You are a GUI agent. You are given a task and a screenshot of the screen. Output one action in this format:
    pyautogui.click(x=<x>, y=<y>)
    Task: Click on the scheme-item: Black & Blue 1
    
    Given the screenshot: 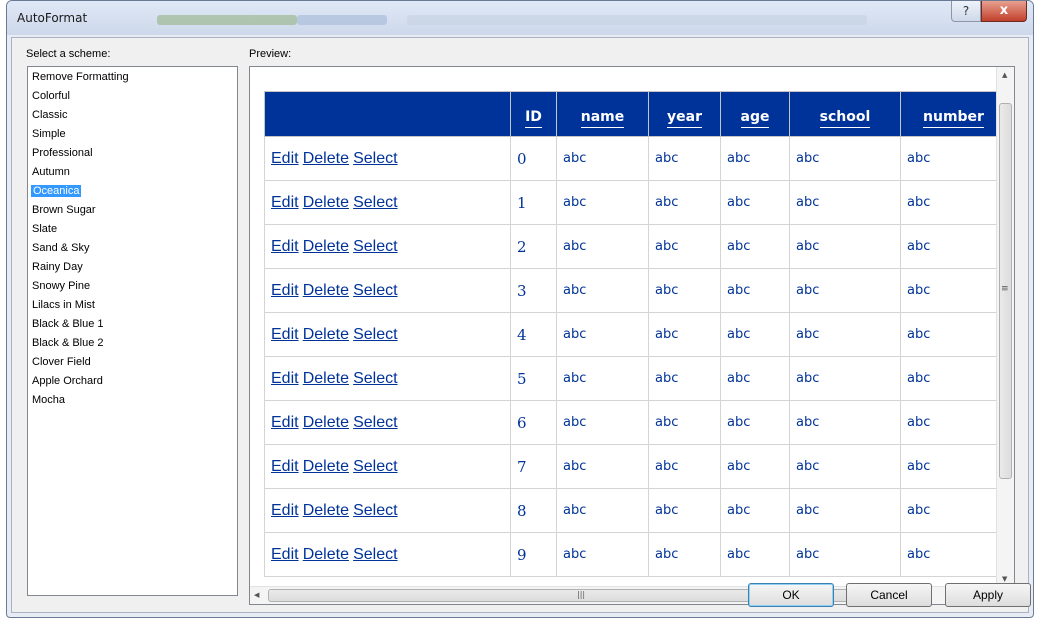 What is the action you would take?
    pyautogui.click(x=68, y=324)
    